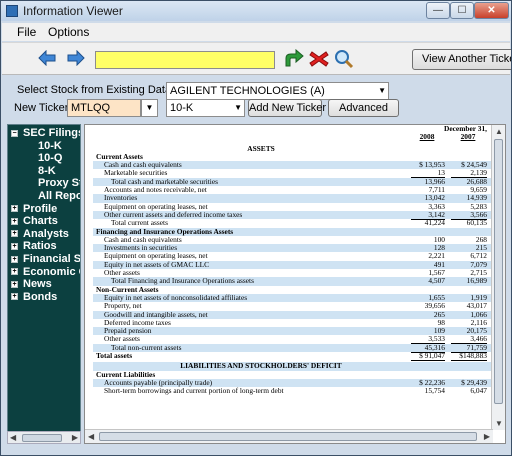 The height and width of the screenshot is (456, 512). Describe the element at coordinates (427, 137) in the screenshot. I see `year-column-2008: 2008` at that location.